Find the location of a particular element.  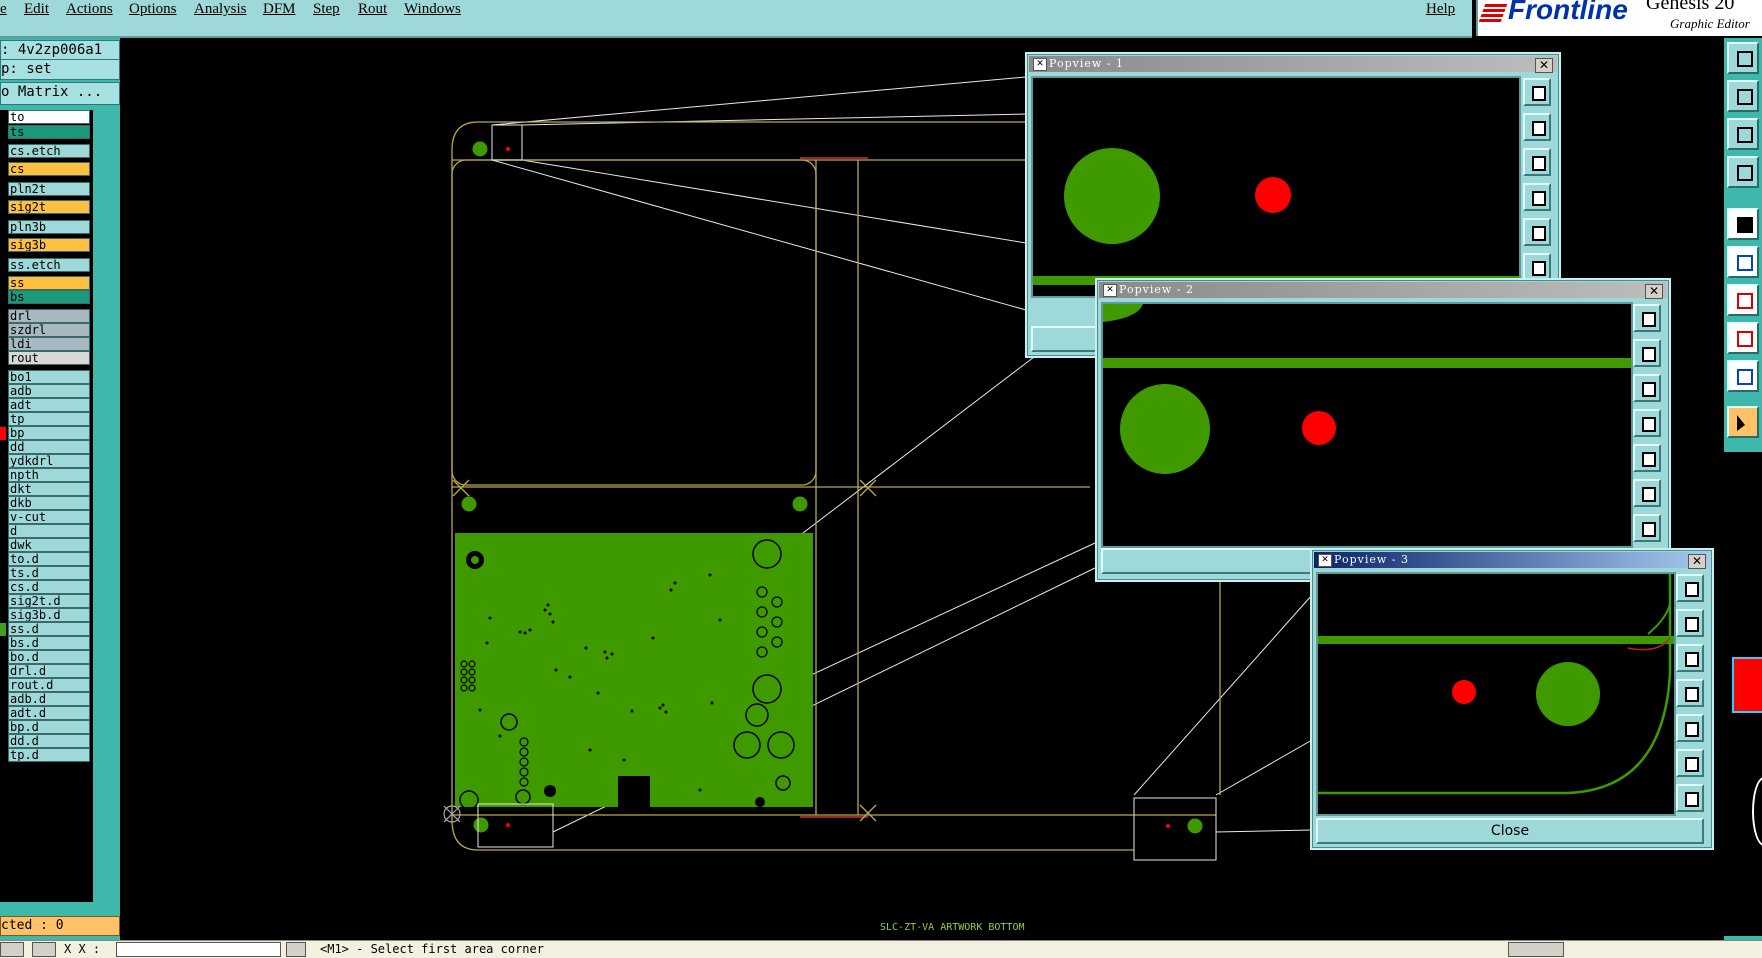

layer-v-cut: v-cut is located at coordinates (49, 517).